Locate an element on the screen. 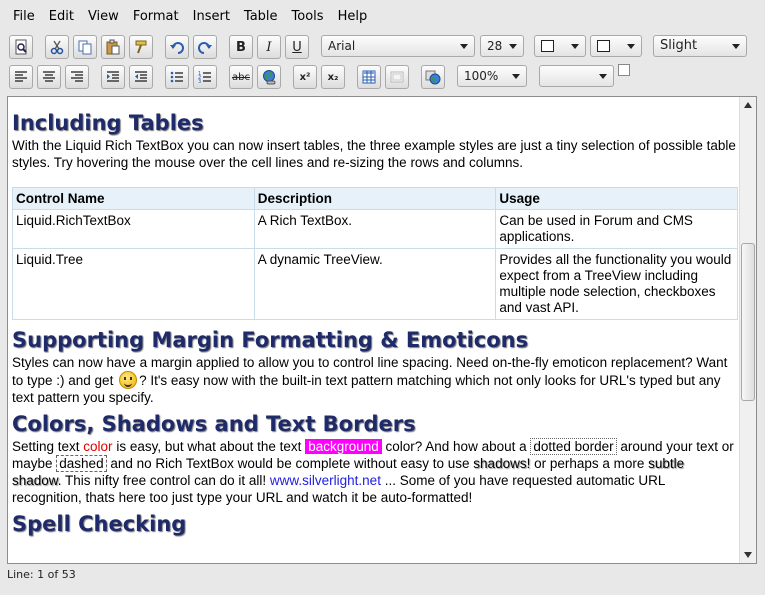  align-center-button is located at coordinates (49, 77).